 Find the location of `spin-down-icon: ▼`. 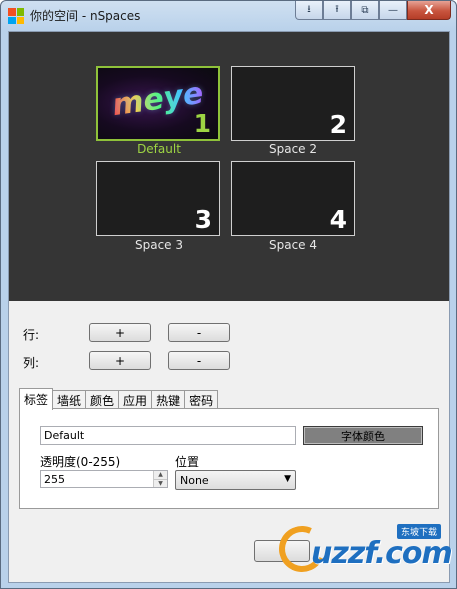

spin-down-icon: ▼ is located at coordinates (160, 483).